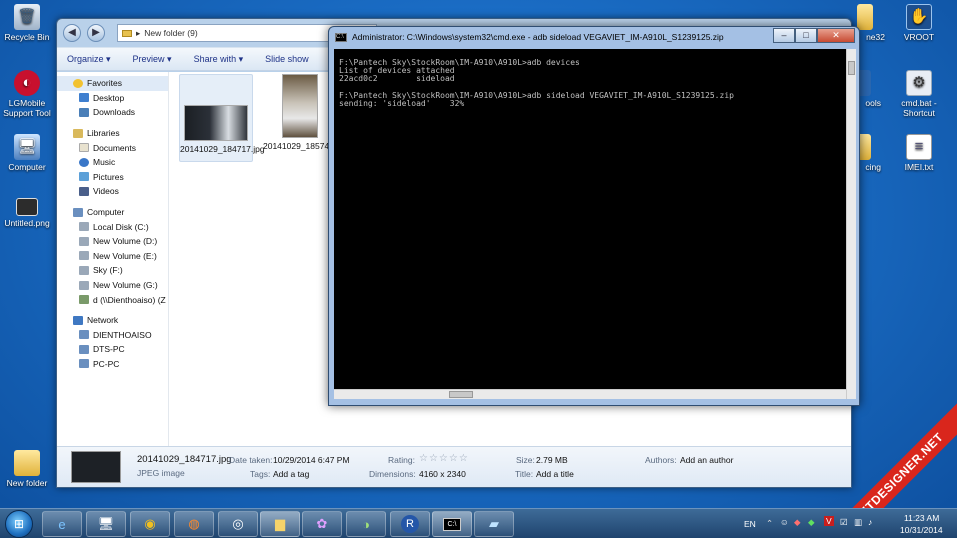 This screenshot has width=957, height=538. I want to click on desktop-icon-lgmobile: ◐ LGMobile Support Tool, so click(29, 94).